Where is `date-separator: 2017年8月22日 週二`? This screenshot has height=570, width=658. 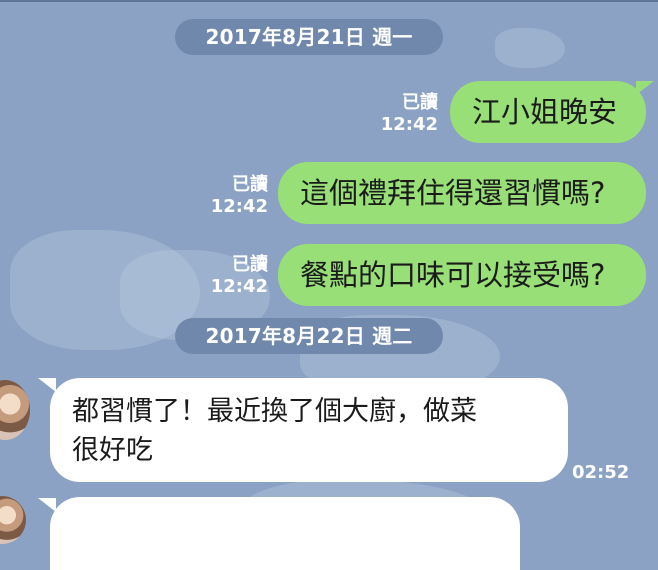
date-separator: 2017年8月22日 週二 is located at coordinates (309, 336).